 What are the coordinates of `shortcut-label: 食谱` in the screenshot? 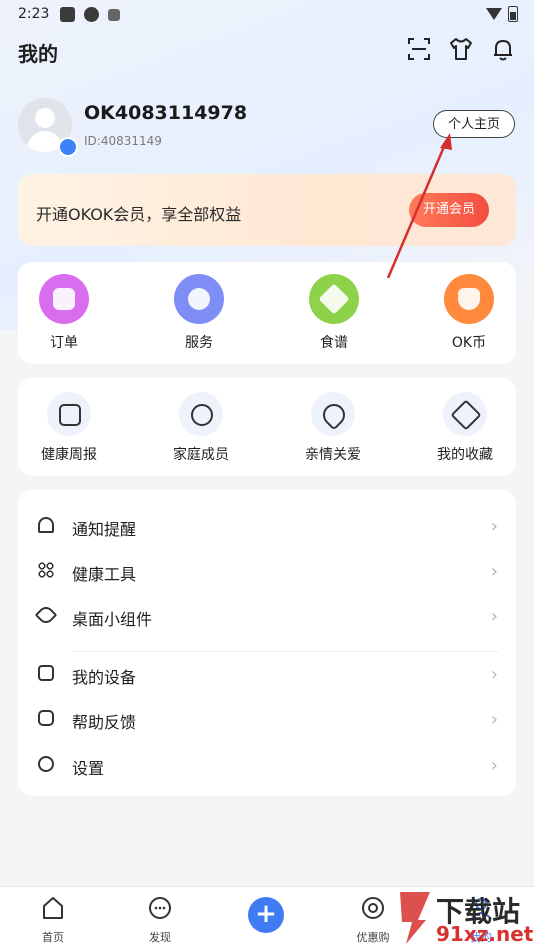 It's located at (334, 343).